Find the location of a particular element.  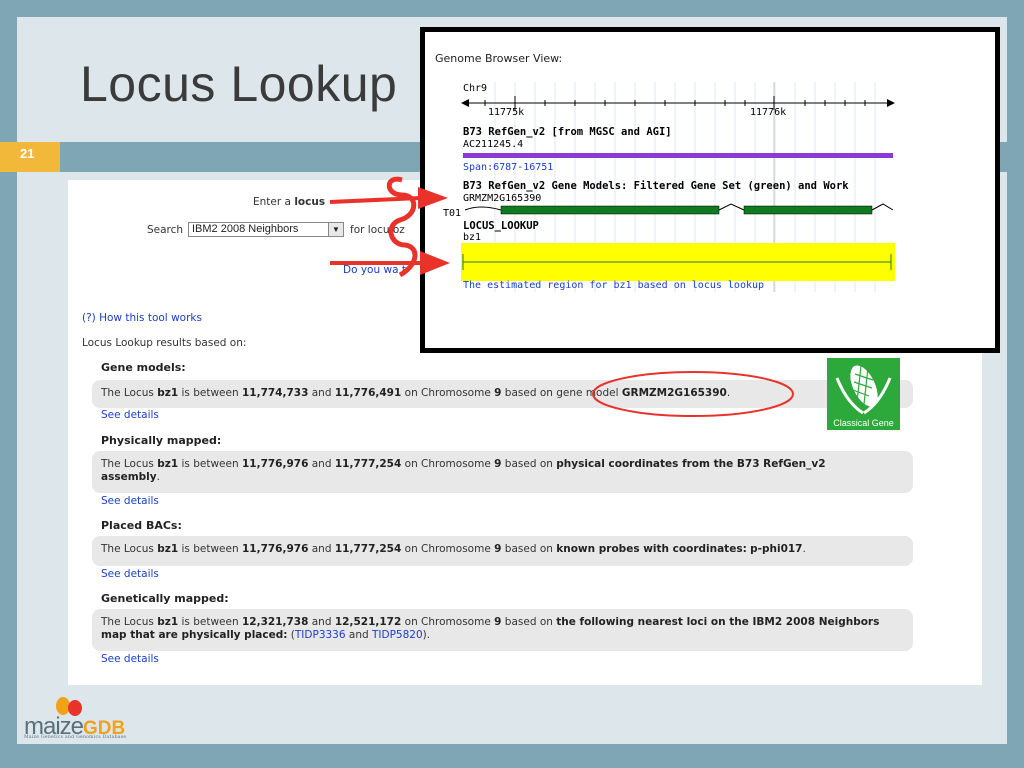

ruler-tick-label-1: 11775k is located at coordinates (506, 112).